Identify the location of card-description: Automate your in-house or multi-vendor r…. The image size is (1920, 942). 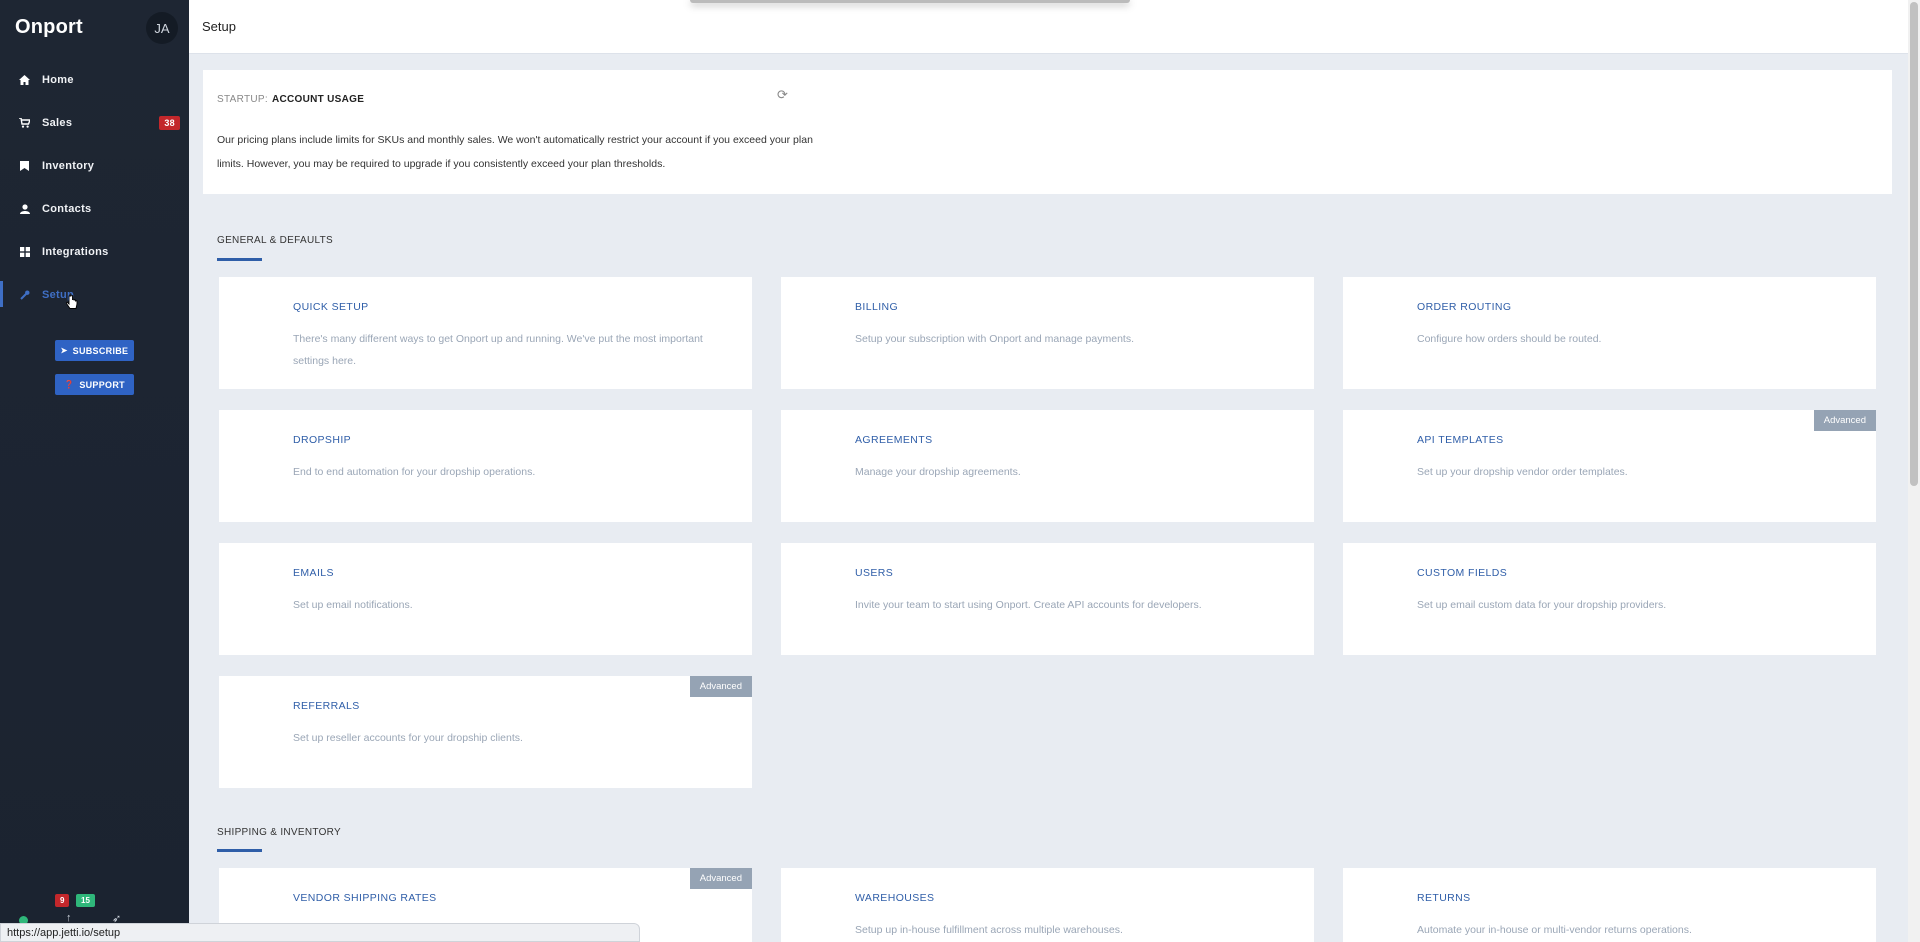
(1554, 930).